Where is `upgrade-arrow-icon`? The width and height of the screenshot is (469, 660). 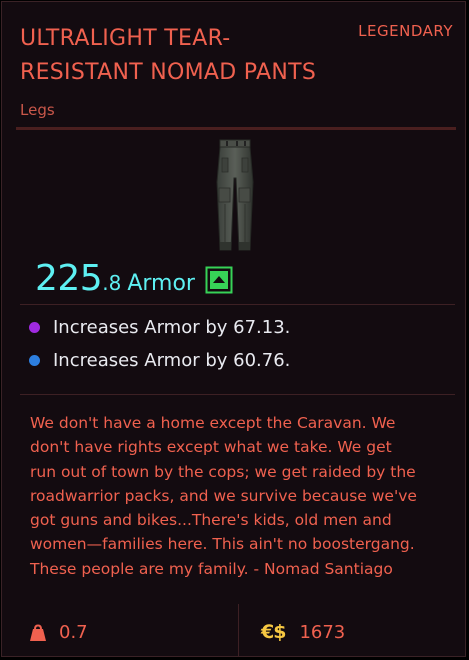 upgrade-arrow-icon is located at coordinates (219, 280).